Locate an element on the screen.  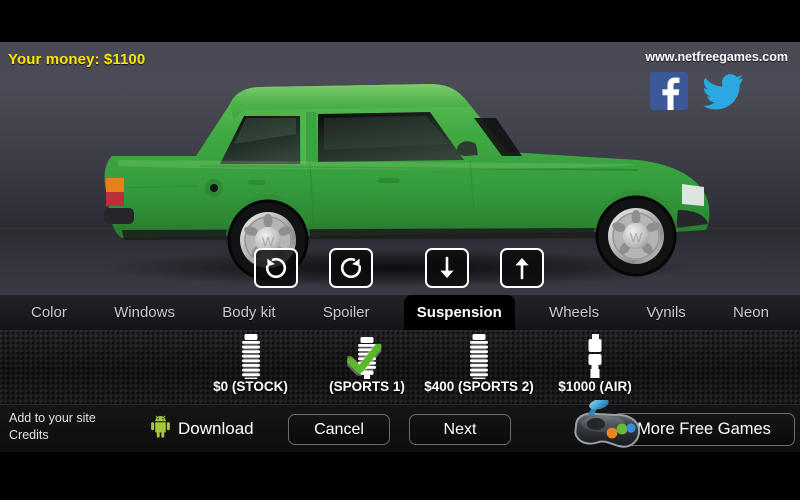
tab-color: Color is located at coordinates (49, 312).